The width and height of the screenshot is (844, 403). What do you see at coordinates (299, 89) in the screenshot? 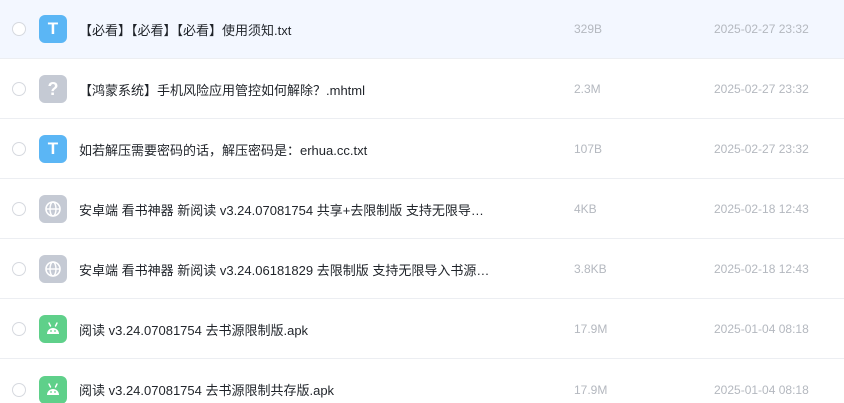
I see `file-name: 【鸿蒙系统】手机风险应用管控如何解除？.mhtml` at bounding box center [299, 89].